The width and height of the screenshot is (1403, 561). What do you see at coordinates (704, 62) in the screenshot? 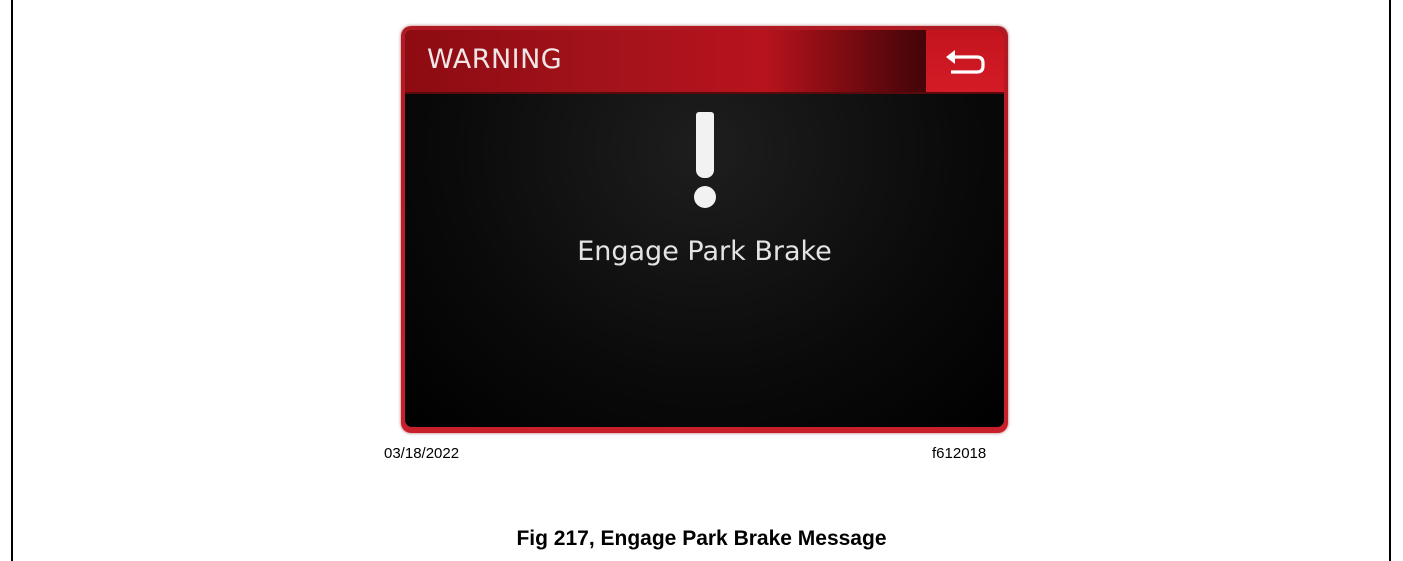
I see `title-bar: WARNING` at bounding box center [704, 62].